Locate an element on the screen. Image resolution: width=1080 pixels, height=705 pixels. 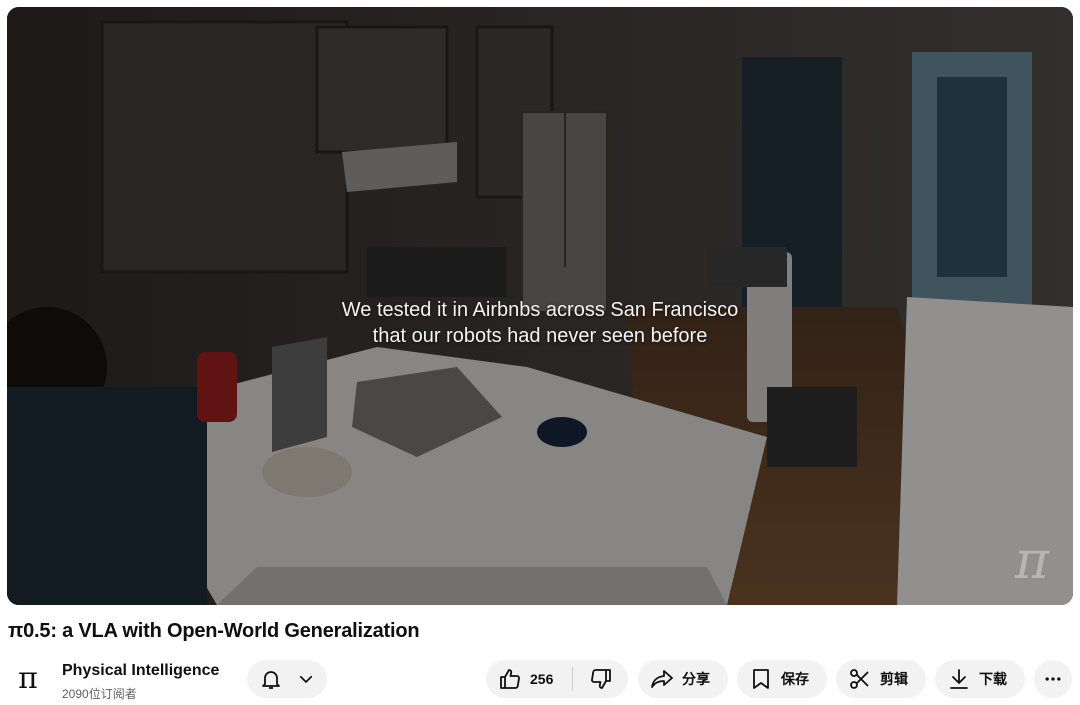
bookmark-icon is located at coordinates (761, 679).